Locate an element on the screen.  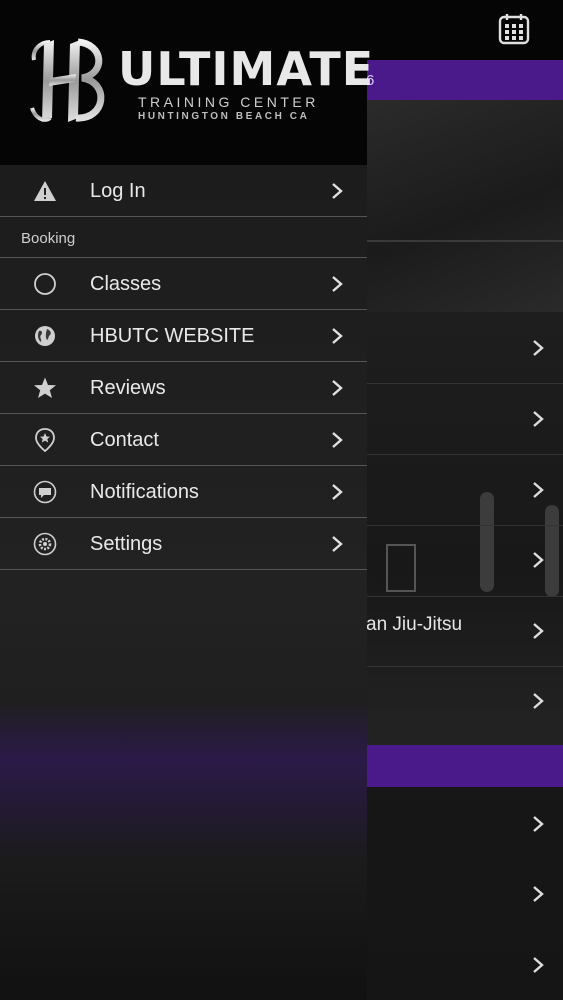
menu-item-classes: Classes is located at coordinates (183, 284).